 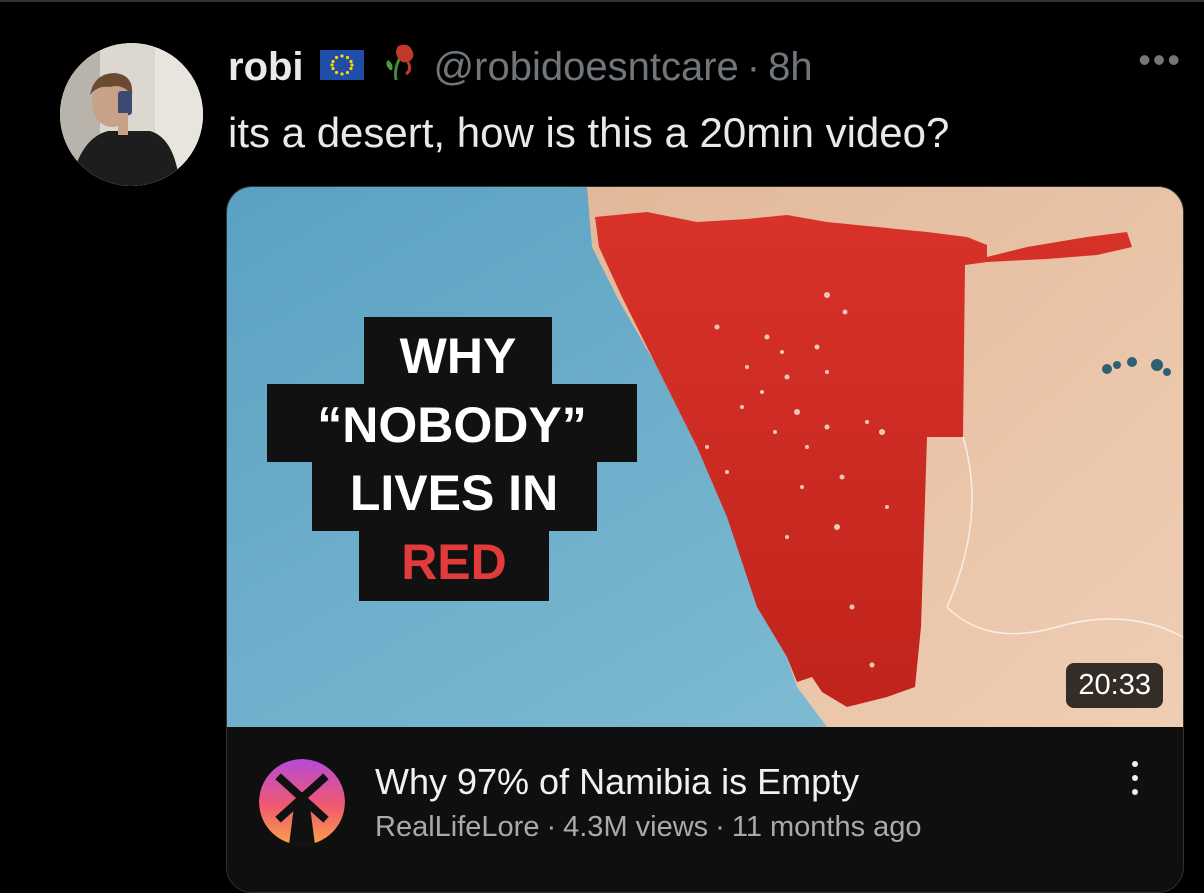 What do you see at coordinates (586, 67) in the screenshot?
I see `author-handle: @robidoesntcare` at bounding box center [586, 67].